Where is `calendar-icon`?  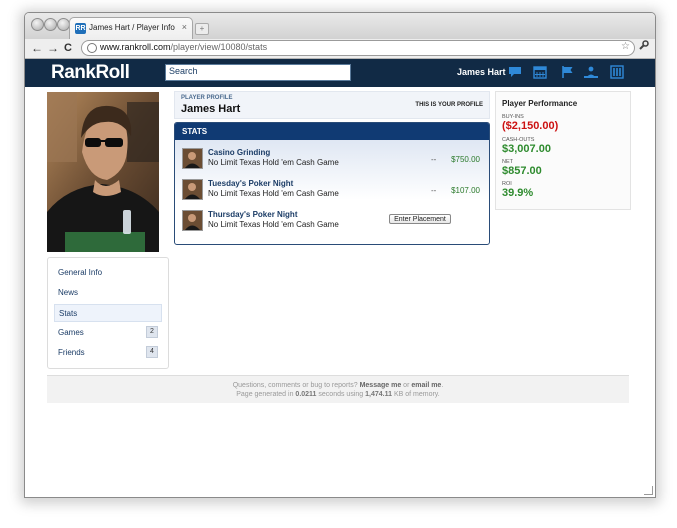 calendar-icon is located at coordinates (540, 72).